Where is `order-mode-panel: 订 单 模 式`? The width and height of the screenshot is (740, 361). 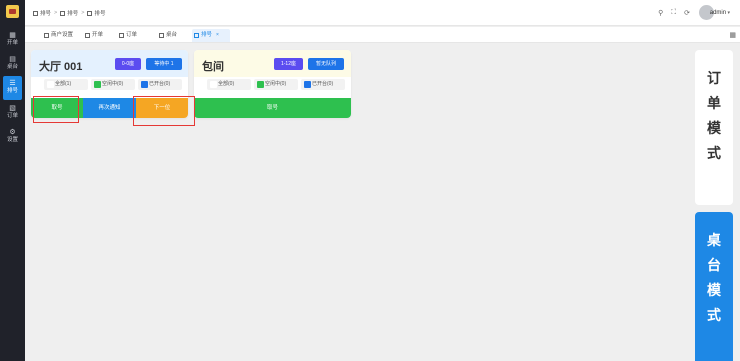
order-mode-panel: 订 单 模 式 is located at coordinates (714, 127).